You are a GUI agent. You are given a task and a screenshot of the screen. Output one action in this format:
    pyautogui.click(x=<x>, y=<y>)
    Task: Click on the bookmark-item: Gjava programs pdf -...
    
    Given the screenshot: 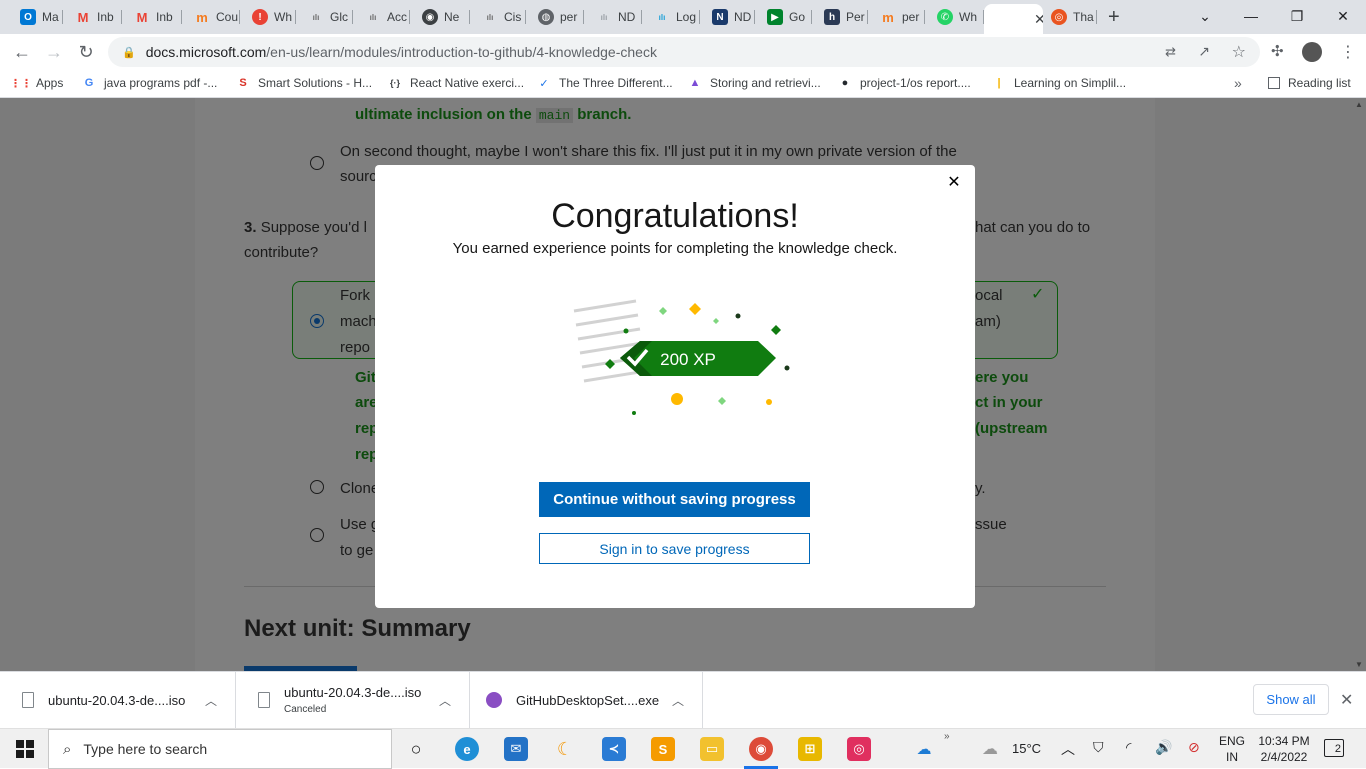 What is the action you would take?
    pyautogui.click(x=150, y=83)
    